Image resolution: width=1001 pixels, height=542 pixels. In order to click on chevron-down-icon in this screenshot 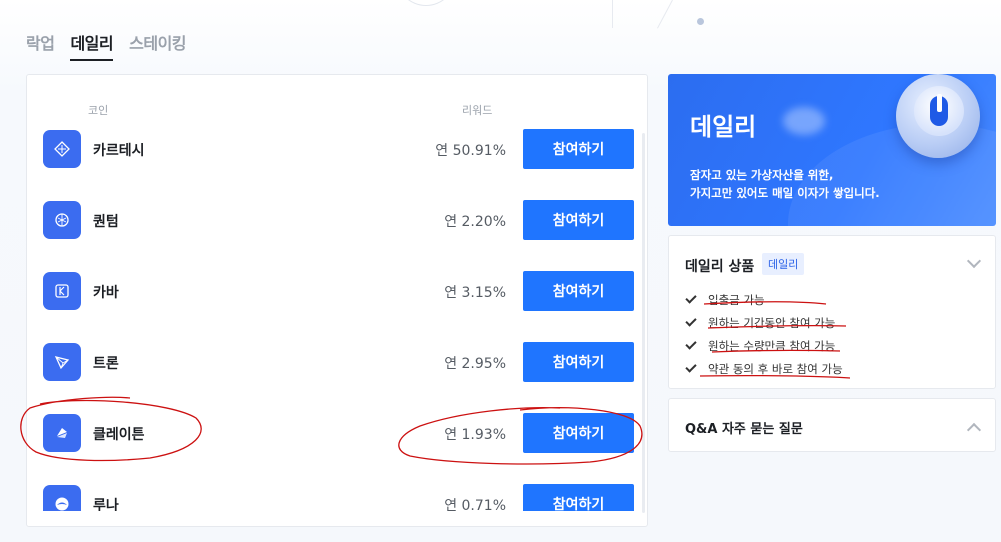, I will do `click(974, 261)`.